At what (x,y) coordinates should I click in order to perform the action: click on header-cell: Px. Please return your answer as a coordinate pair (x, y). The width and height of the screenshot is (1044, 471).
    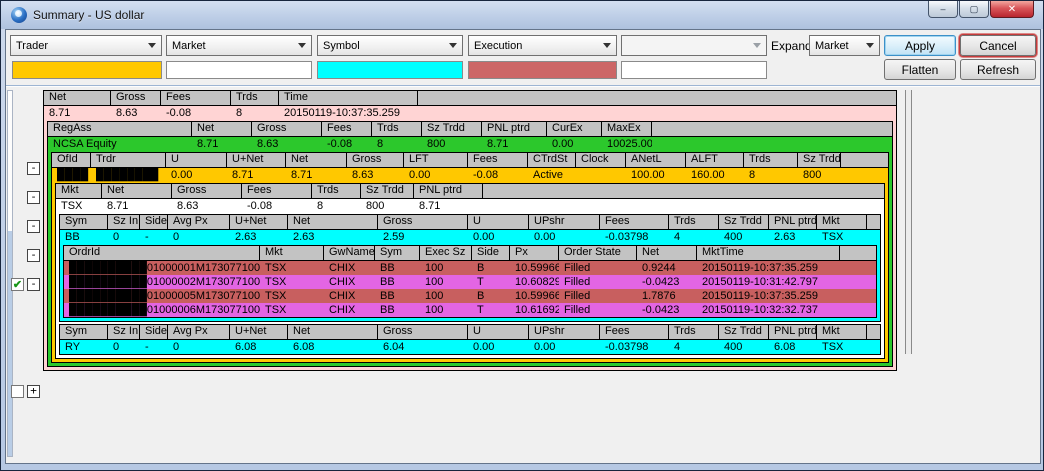
    Looking at the image, I should click on (534, 253).